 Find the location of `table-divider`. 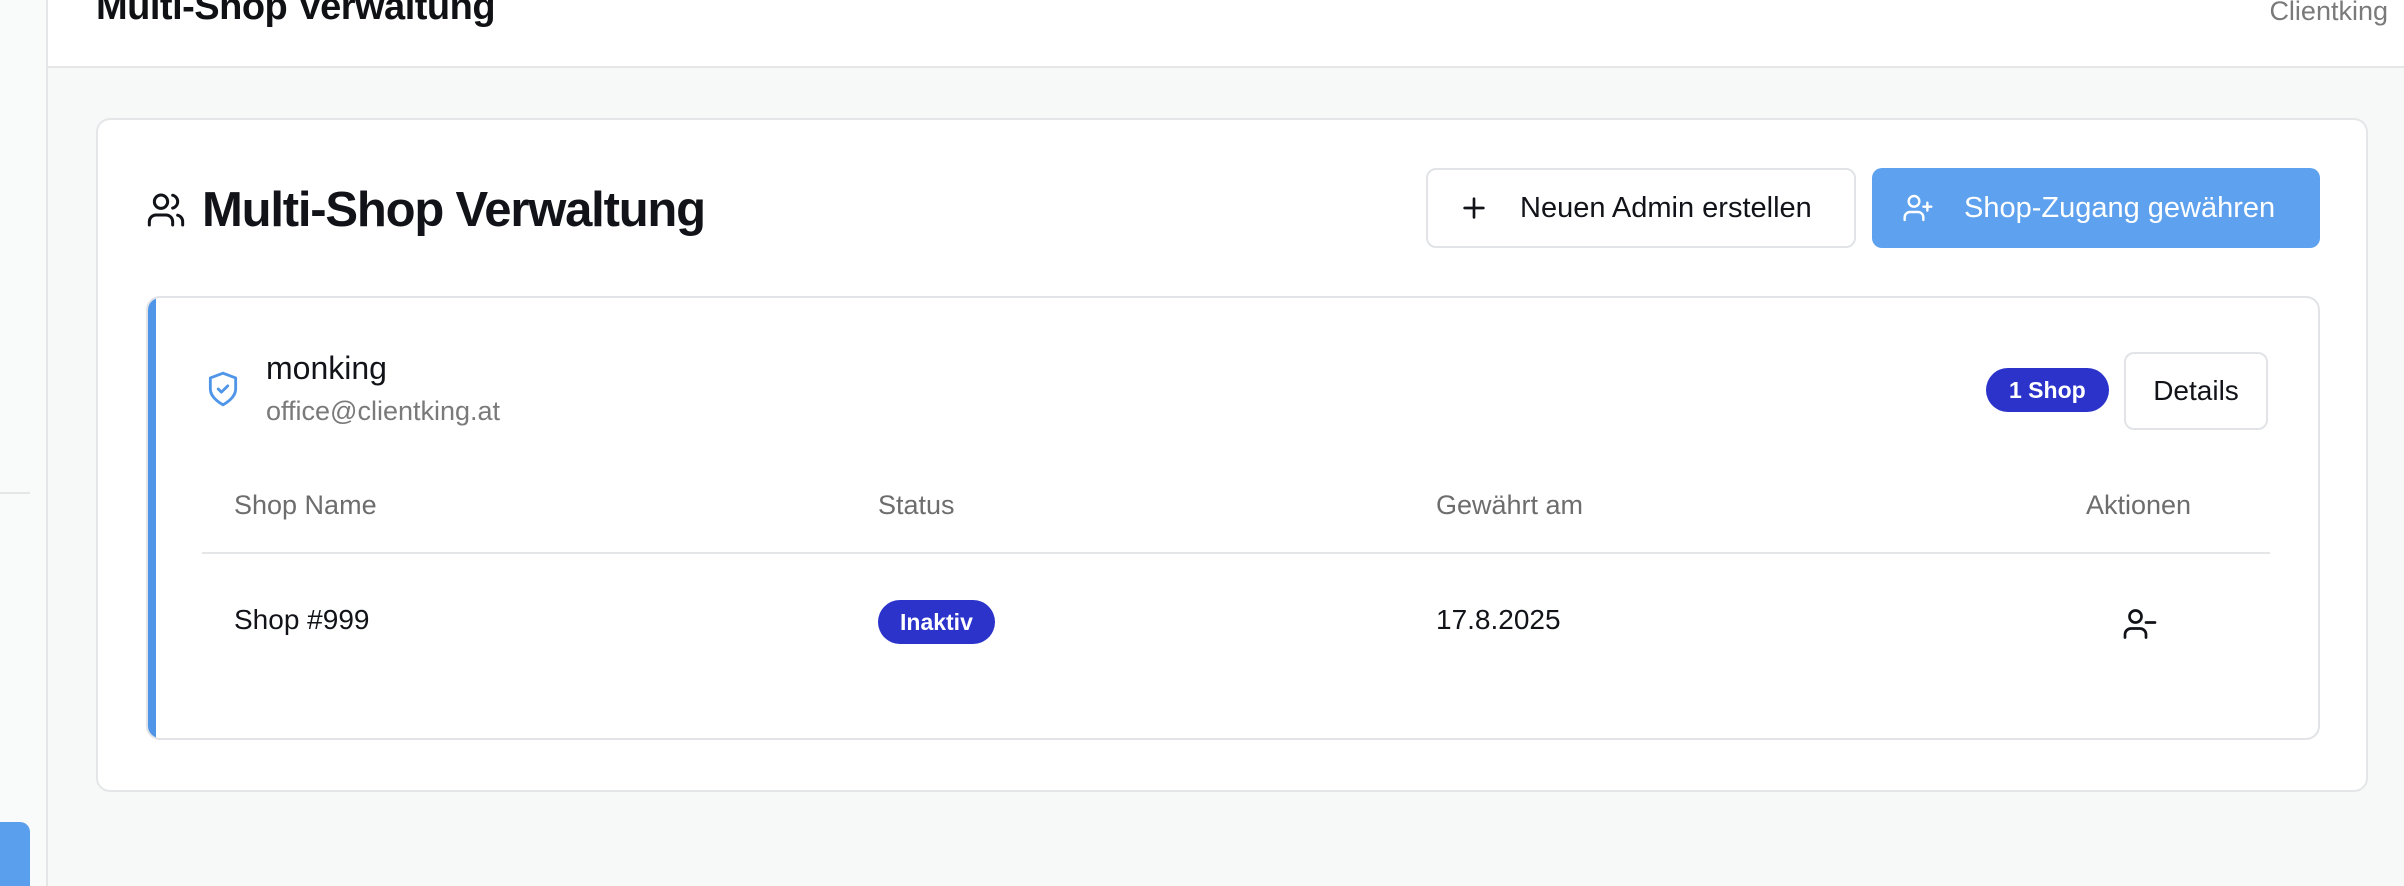

table-divider is located at coordinates (1236, 553).